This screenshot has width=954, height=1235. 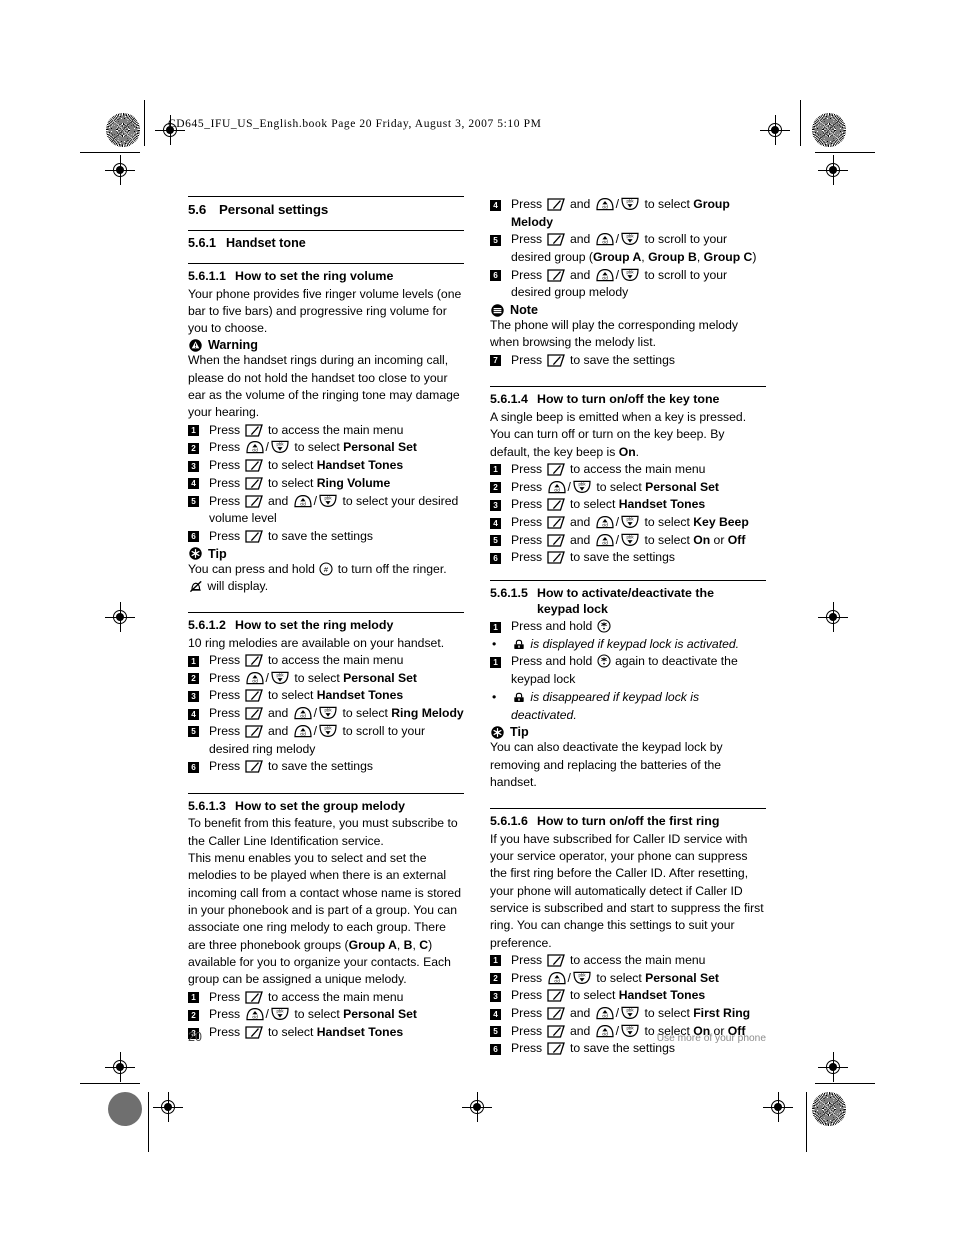 I want to click on crosshair-bottom-left, so click(x=168, y=1107).